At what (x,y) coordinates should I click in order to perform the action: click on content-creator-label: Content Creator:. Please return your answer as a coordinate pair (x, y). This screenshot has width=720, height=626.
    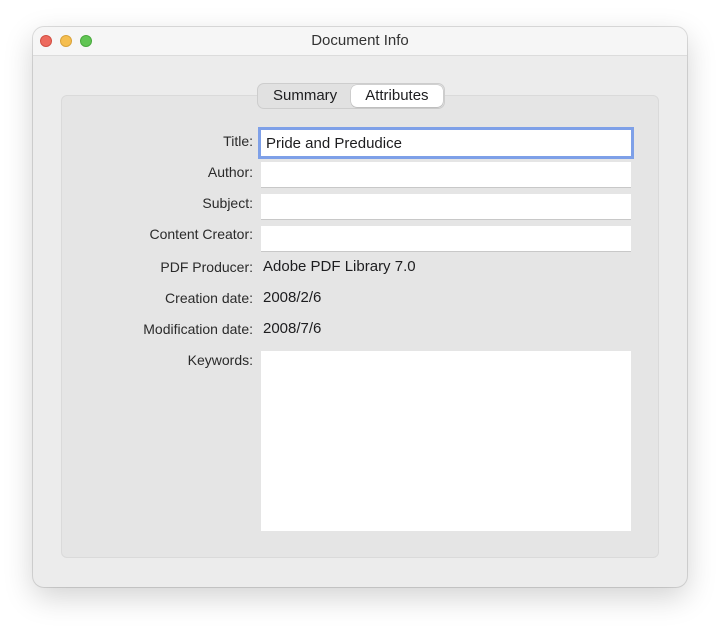
    Looking at the image, I should click on (201, 234).